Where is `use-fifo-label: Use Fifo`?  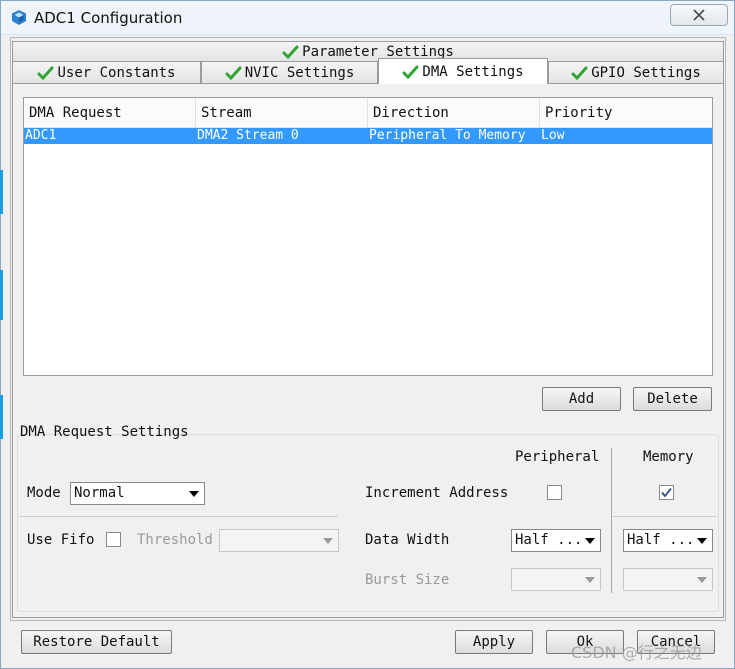
use-fifo-label: Use Fifo is located at coordinates (61, 540).